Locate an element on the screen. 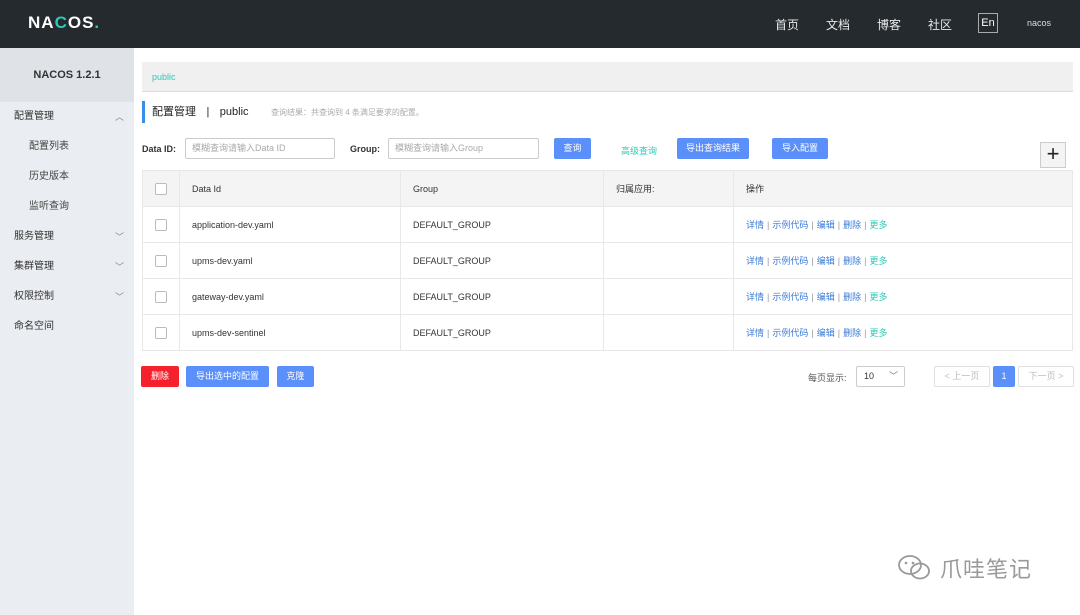 The width and height of the screenshot is (1080, 615). sidebar-item-cluster-management: 集群管理 ﹀ is located at coordinates (67, 267).